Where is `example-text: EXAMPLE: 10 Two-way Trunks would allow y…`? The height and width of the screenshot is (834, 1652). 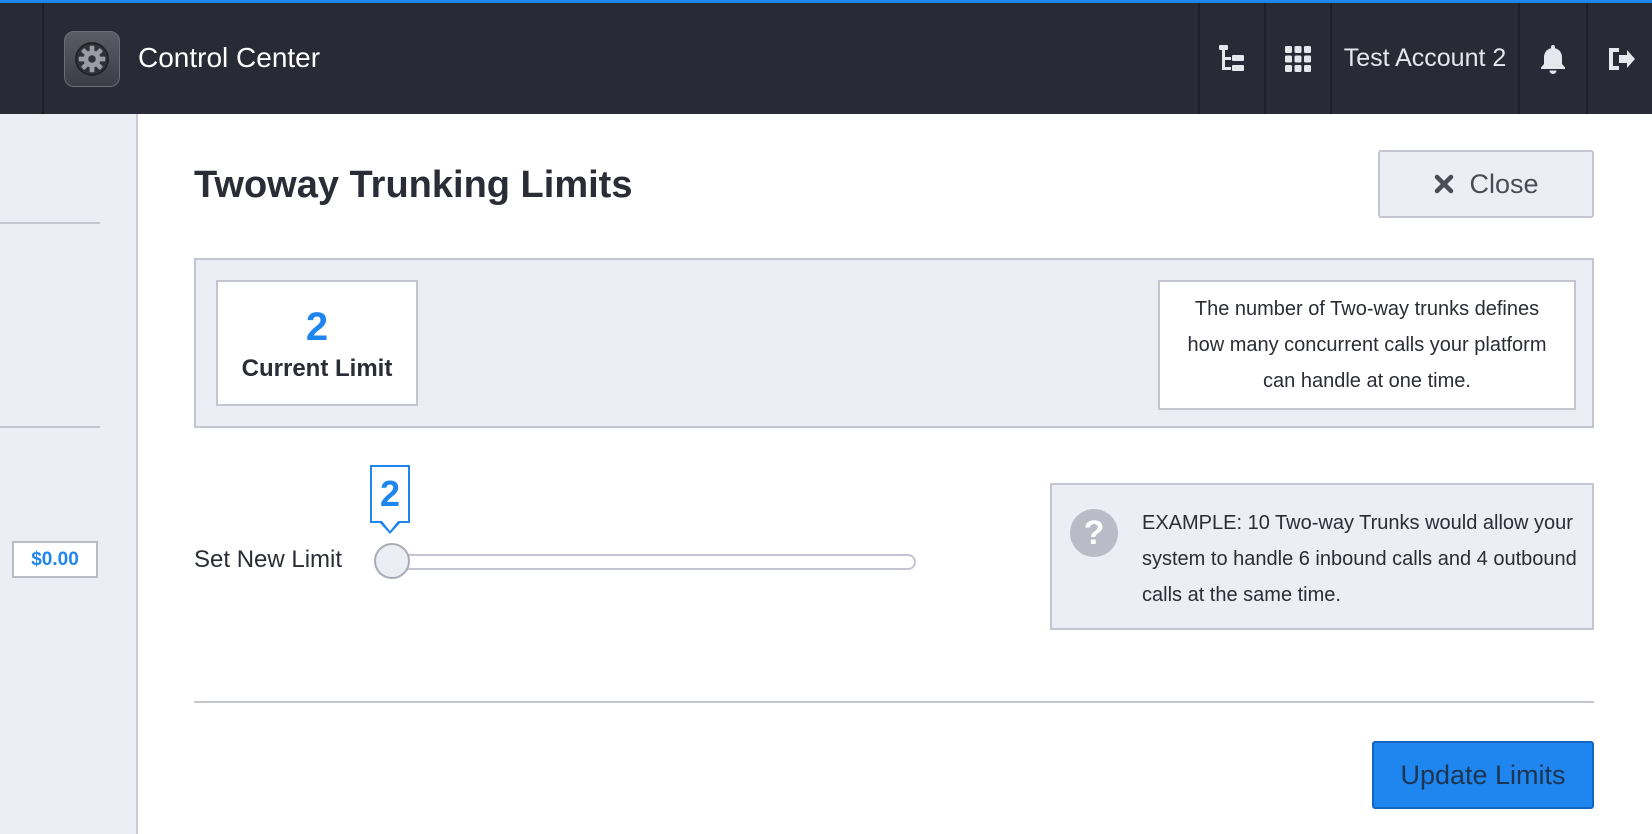 example-text: EXAMPLE: 10 Two-way Trunks would allow y… is located at coordinates (1359, 559).